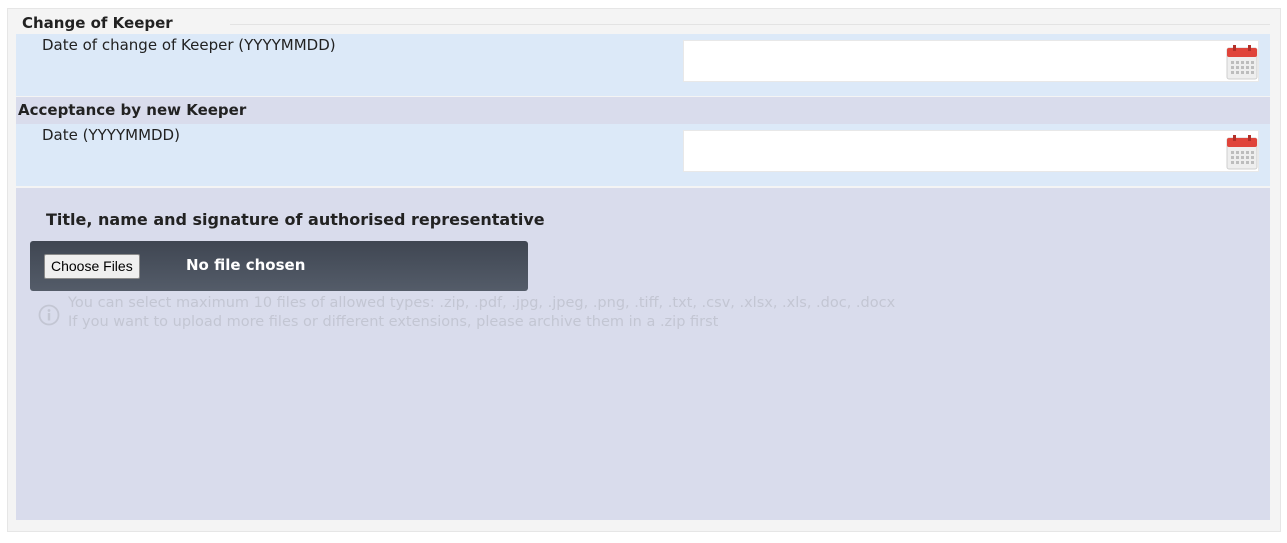  What do you see at coordinates (111, 135) in the screenshot?
I see `acceptance-date-label: Date (YYYYMMDD)` at bounding box center [111, 135].